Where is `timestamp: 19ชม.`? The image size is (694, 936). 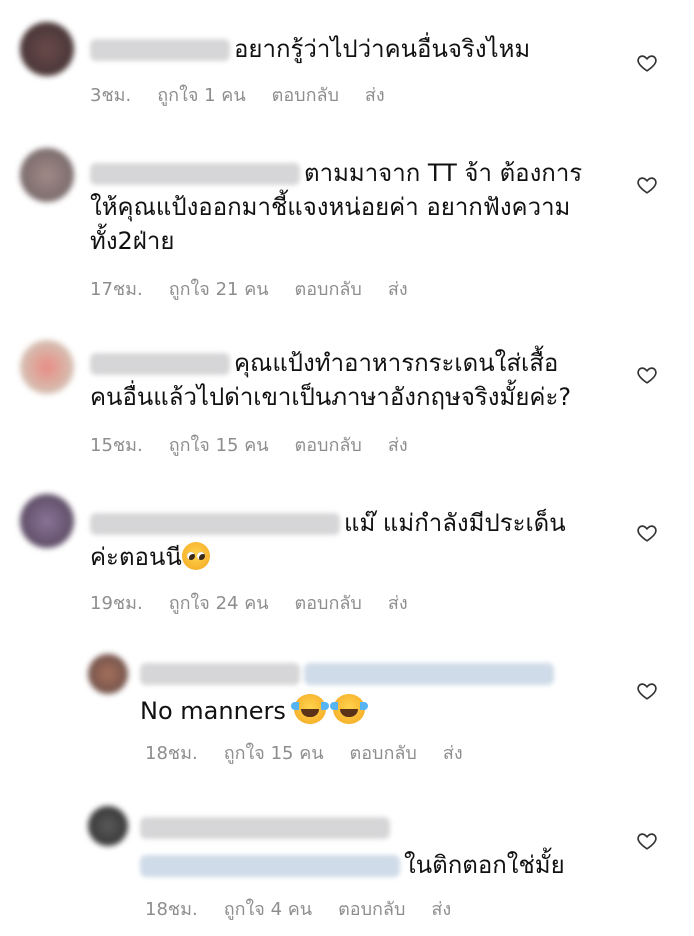
timestamp: 19ชม. is located at coordinates (116, 603).